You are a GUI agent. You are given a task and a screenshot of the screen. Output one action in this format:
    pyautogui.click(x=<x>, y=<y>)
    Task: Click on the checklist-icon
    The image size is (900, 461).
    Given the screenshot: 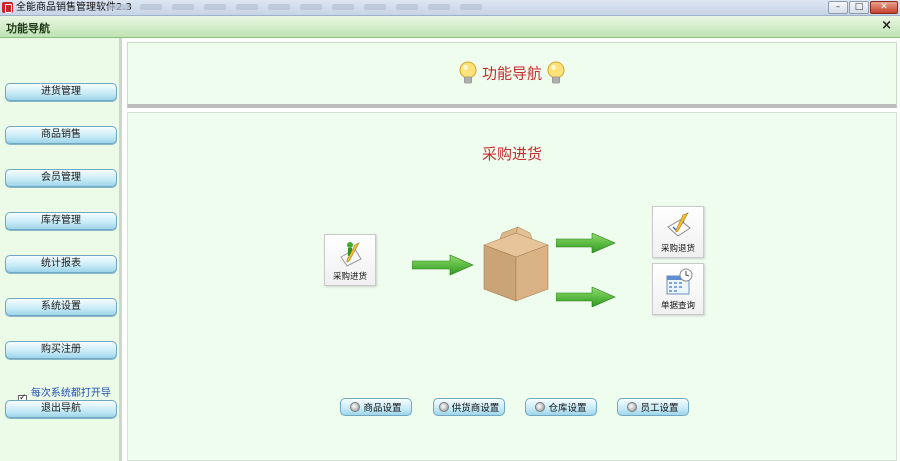 What is the action you would take?
    pyautogui.click(x=679, y=224)
    